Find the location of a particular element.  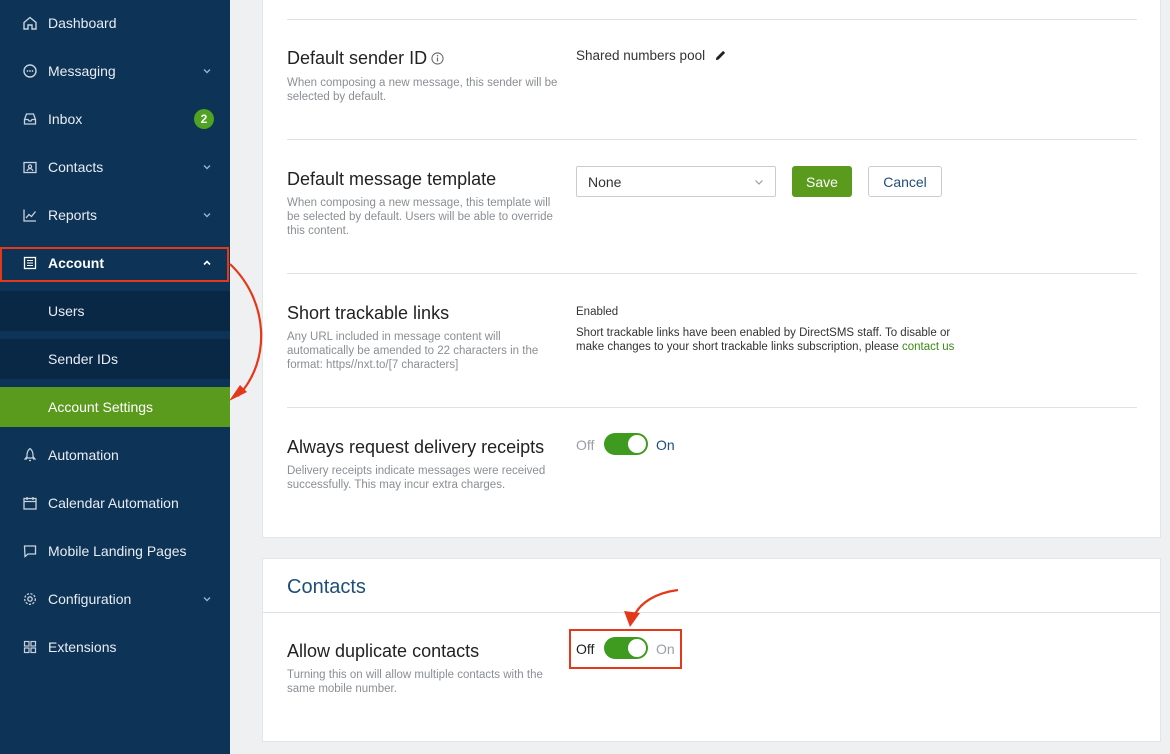

sidebar-item-label: Configuration is located at coordinates (90, 599).